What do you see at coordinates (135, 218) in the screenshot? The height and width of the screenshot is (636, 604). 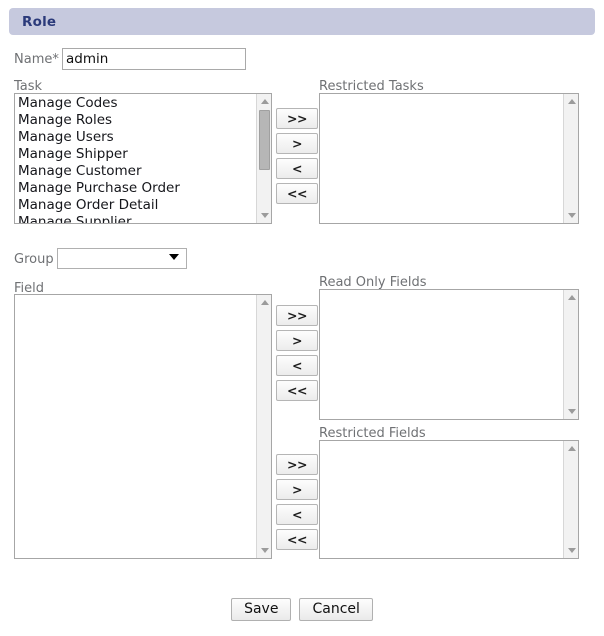 I see `list-item: Manage Supplier` at bounding box center [135, 218].